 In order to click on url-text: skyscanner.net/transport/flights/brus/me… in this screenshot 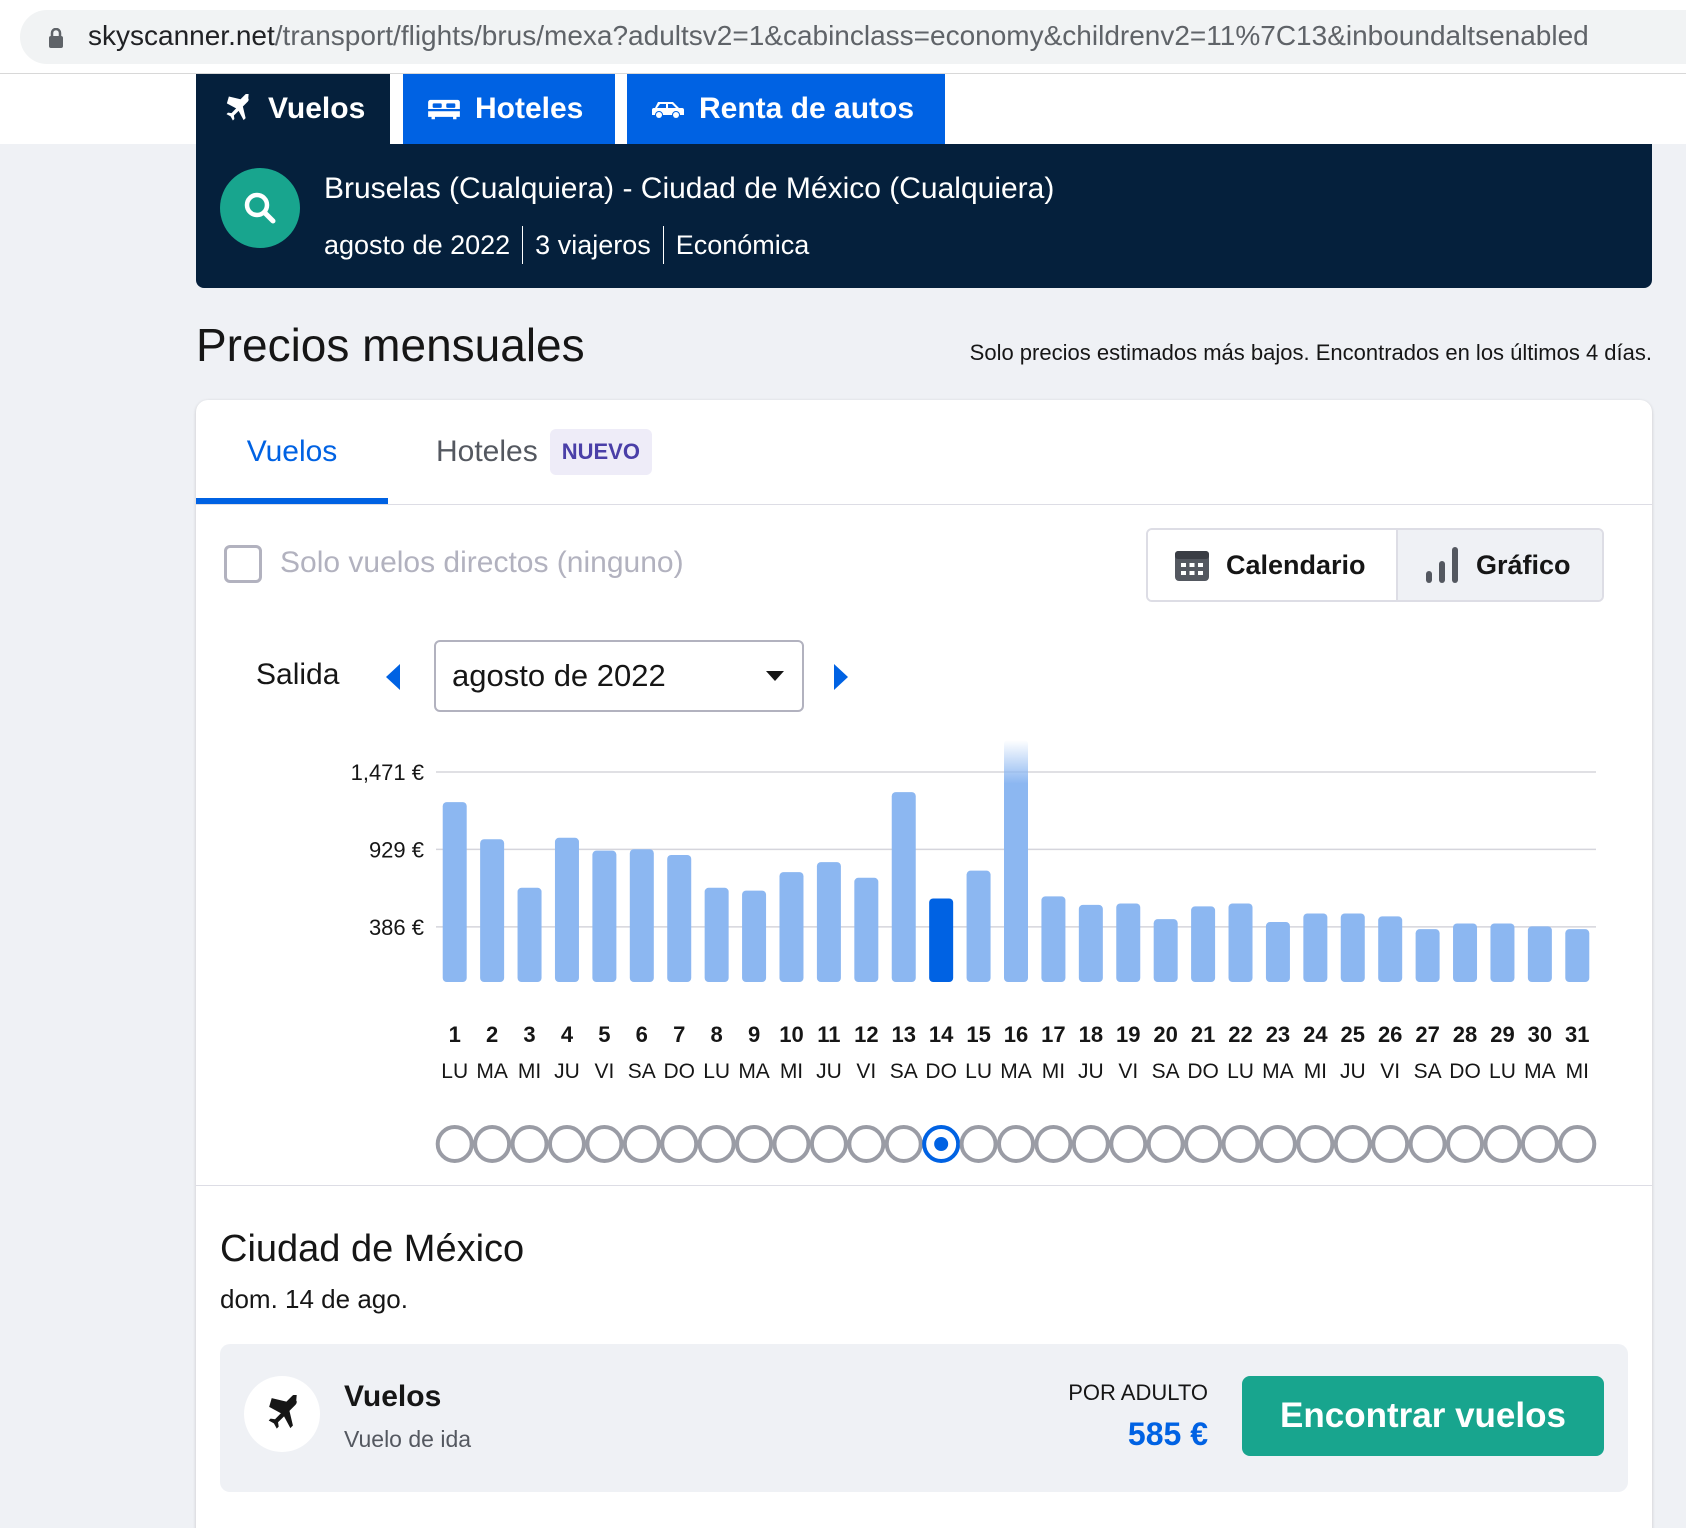, I will do `click(838, 36)`.